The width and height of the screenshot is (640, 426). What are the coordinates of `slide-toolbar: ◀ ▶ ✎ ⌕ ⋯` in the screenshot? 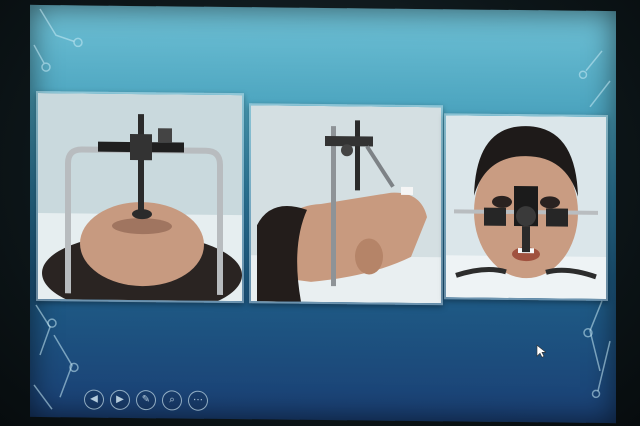 It's located at (146, 400).